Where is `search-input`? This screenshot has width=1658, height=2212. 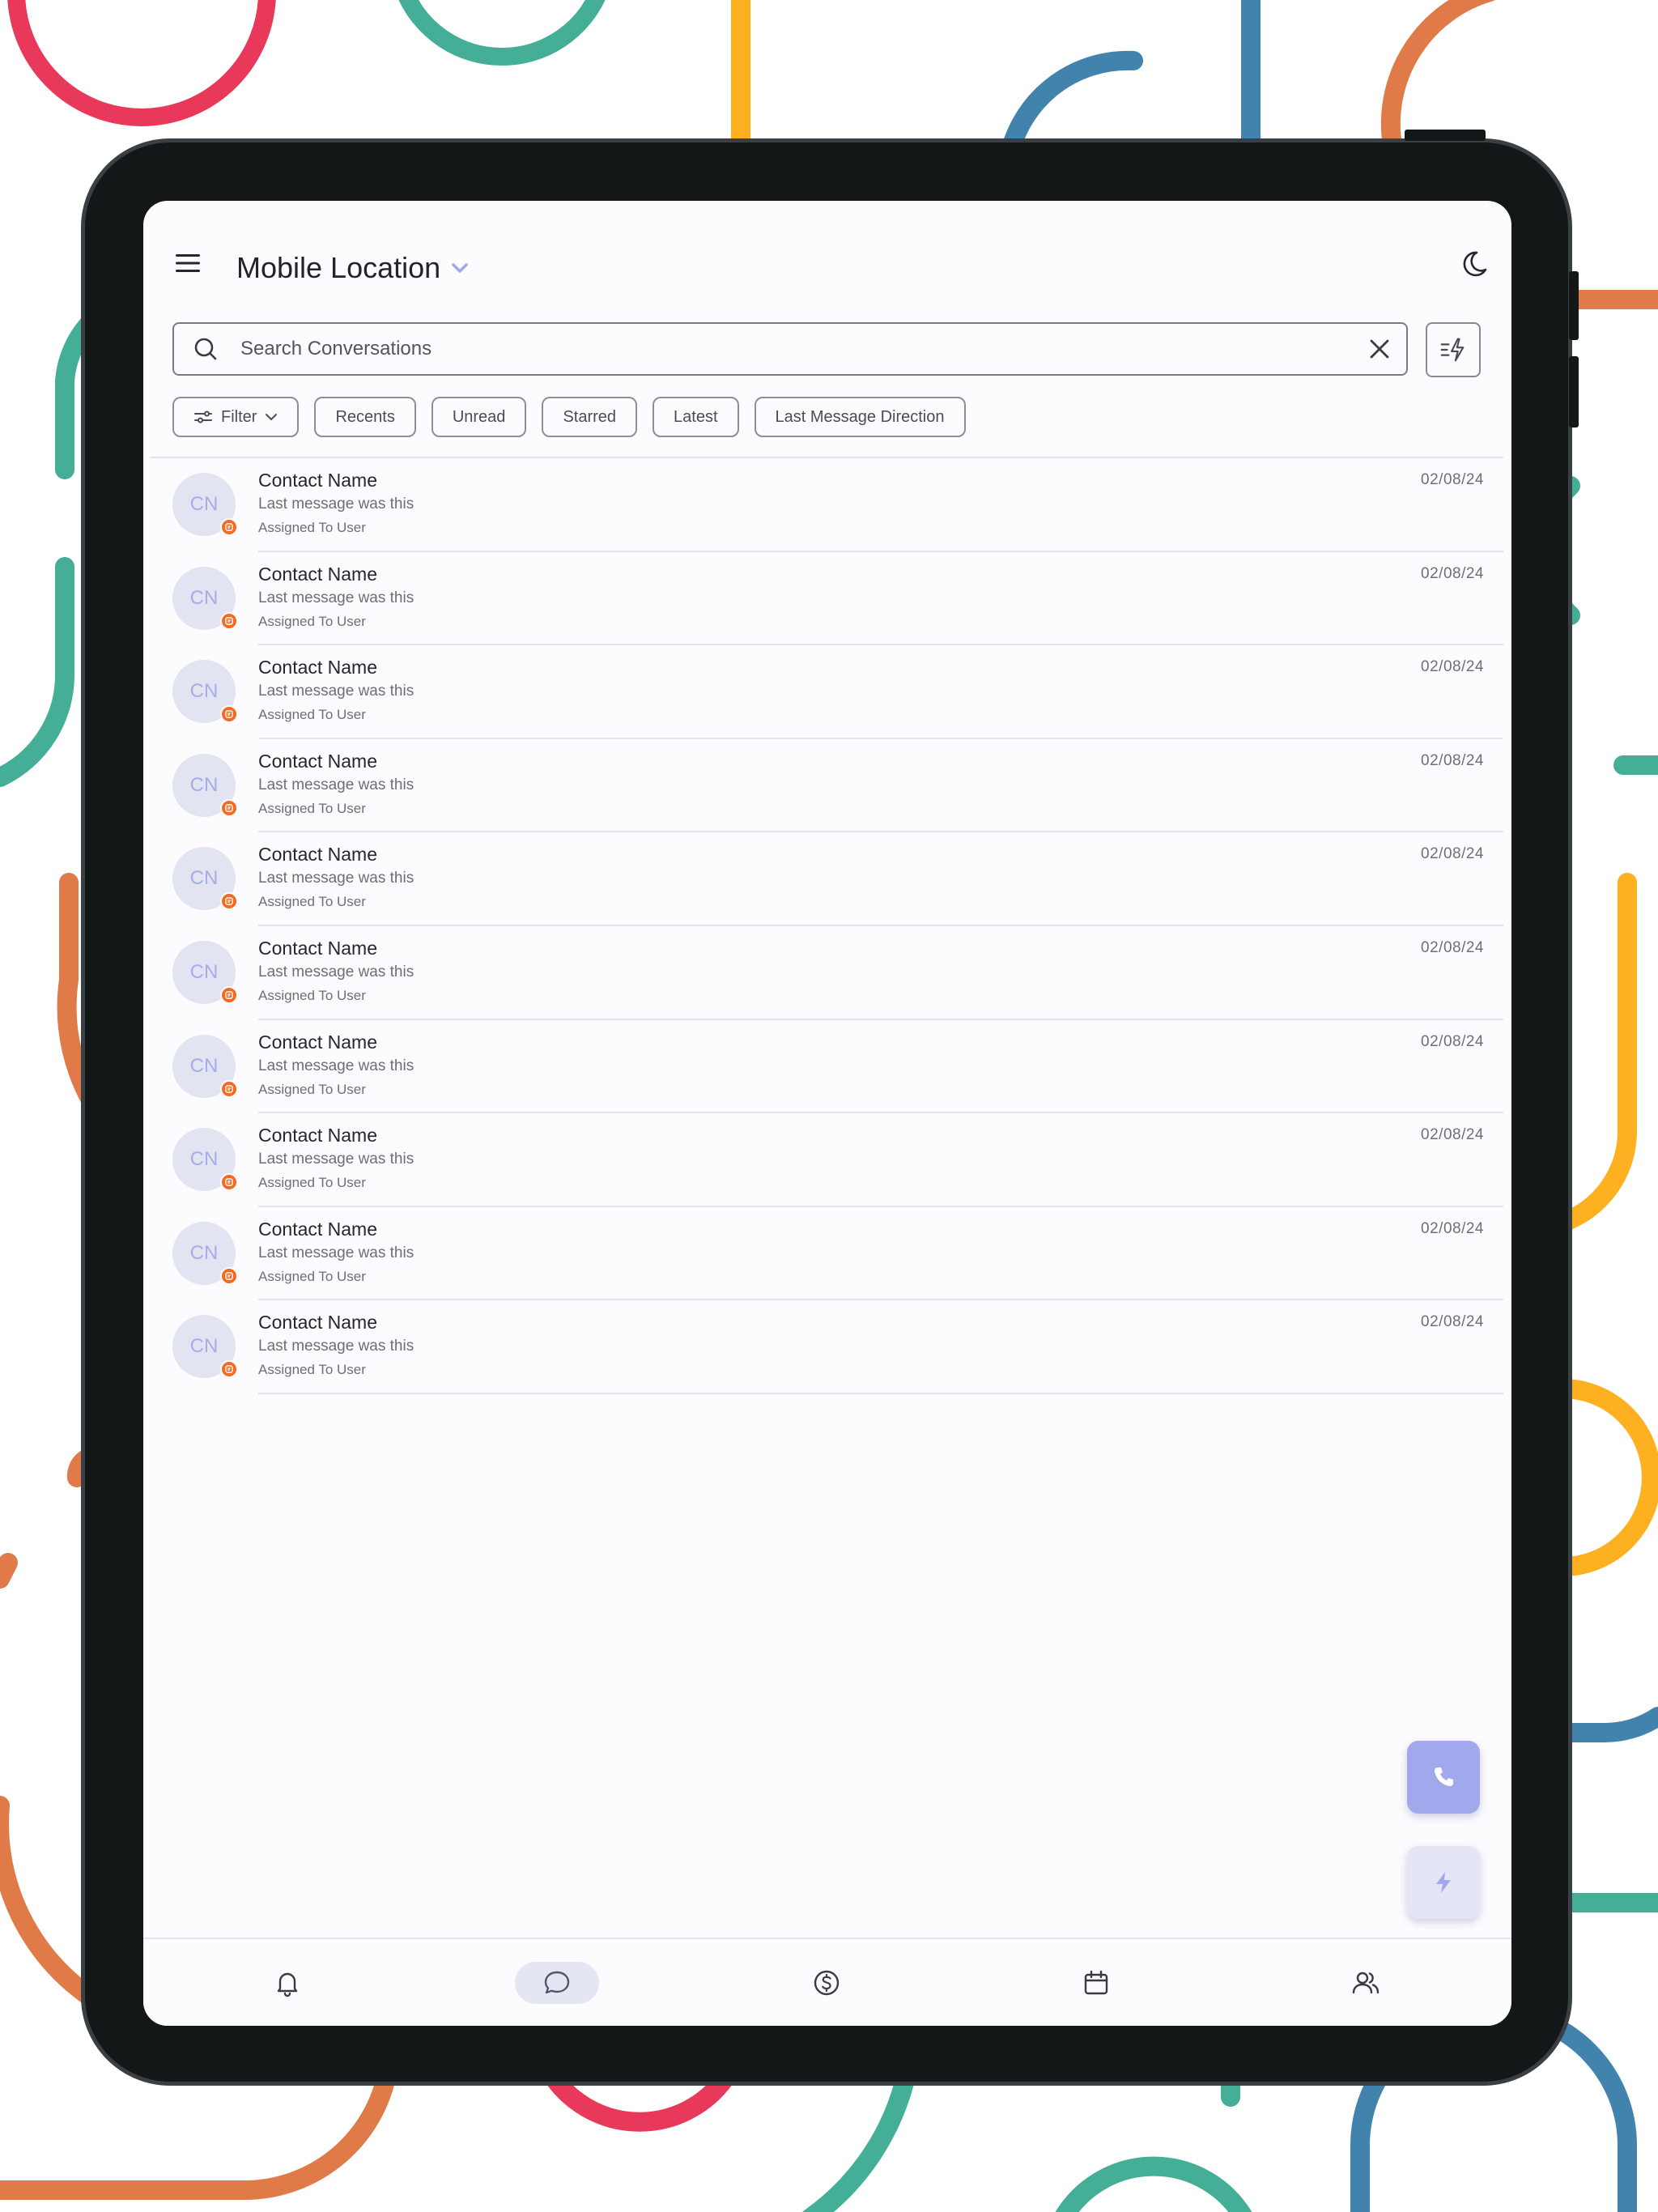
search-input is located at coordinates (803, 349).